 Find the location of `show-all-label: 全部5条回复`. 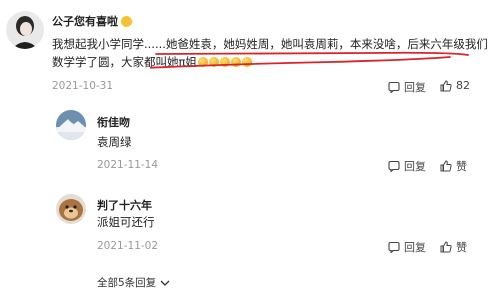

show-all-label: 全部5条回复 is located at coordinates (127, 283).